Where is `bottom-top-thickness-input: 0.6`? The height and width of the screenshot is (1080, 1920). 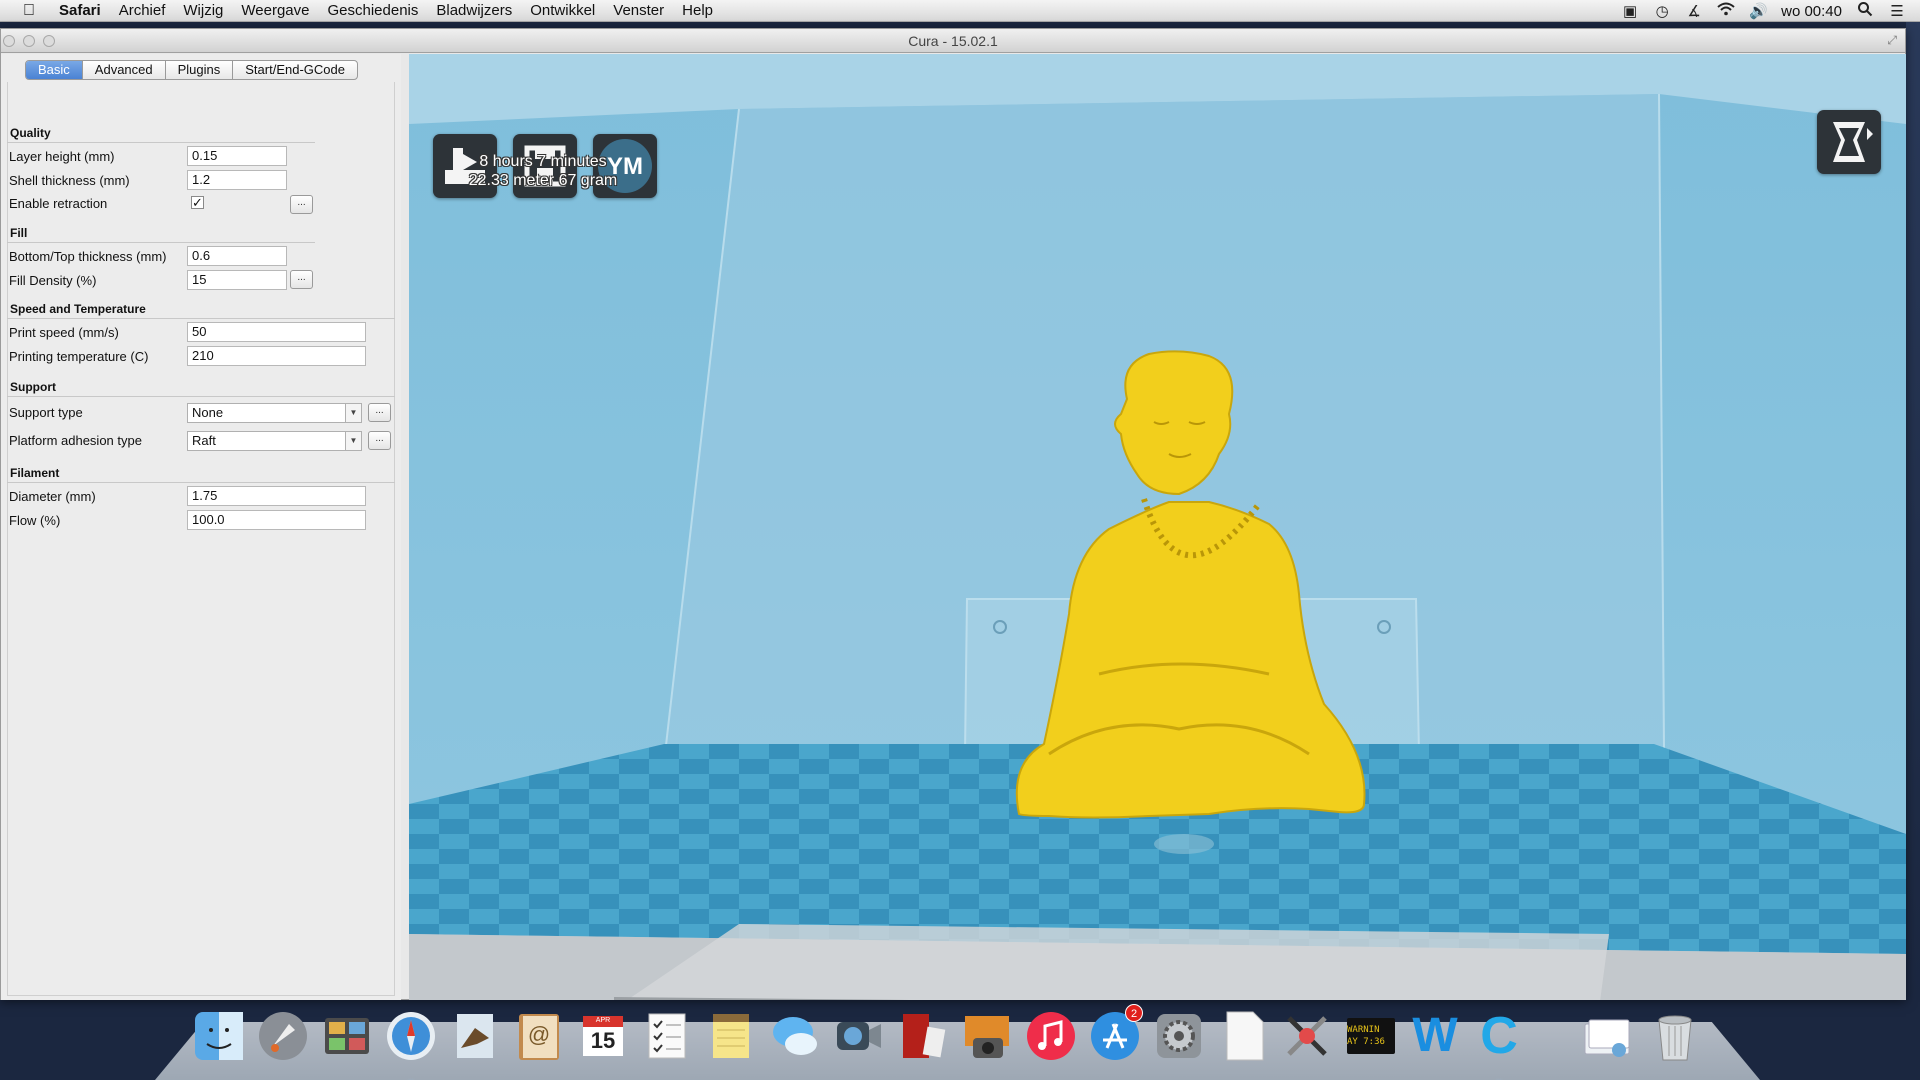
bottom-top-thickness-input: 0.6 is located at coordinates (237, 256).